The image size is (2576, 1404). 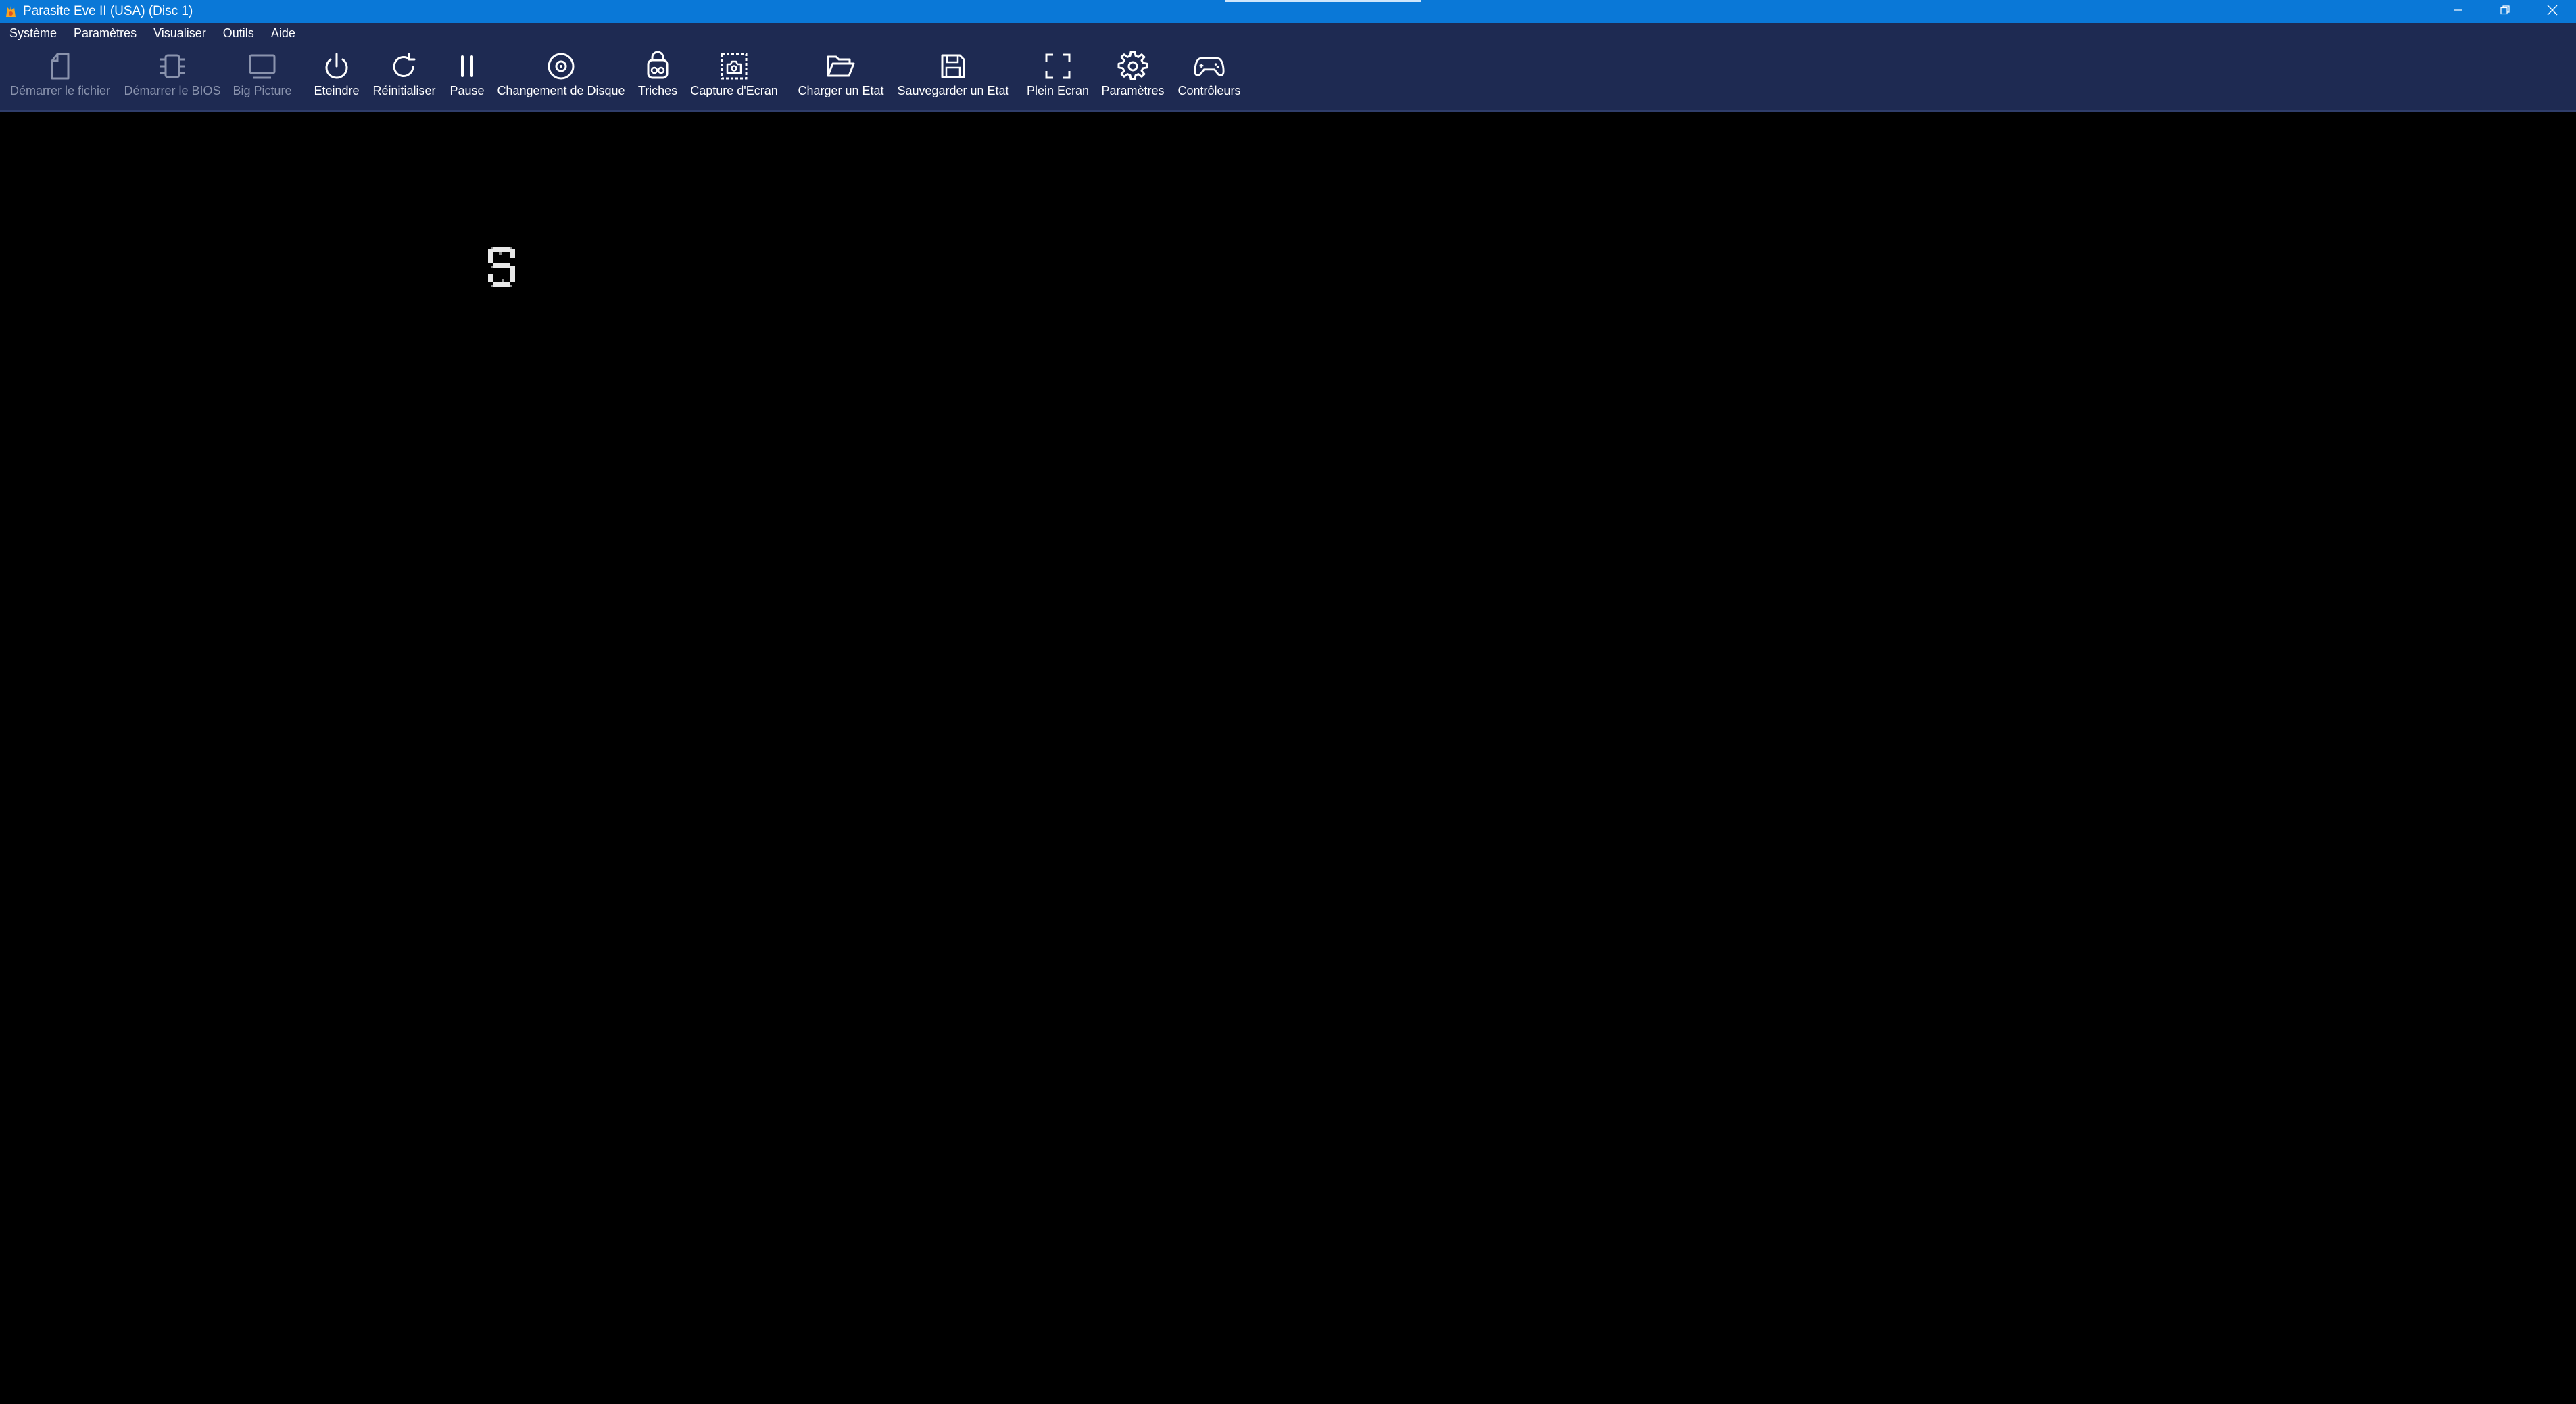 What do you see at coordinates (32, 33) in the screenshot?
I see `menu-system: Système` at bounding box center [32, 33].